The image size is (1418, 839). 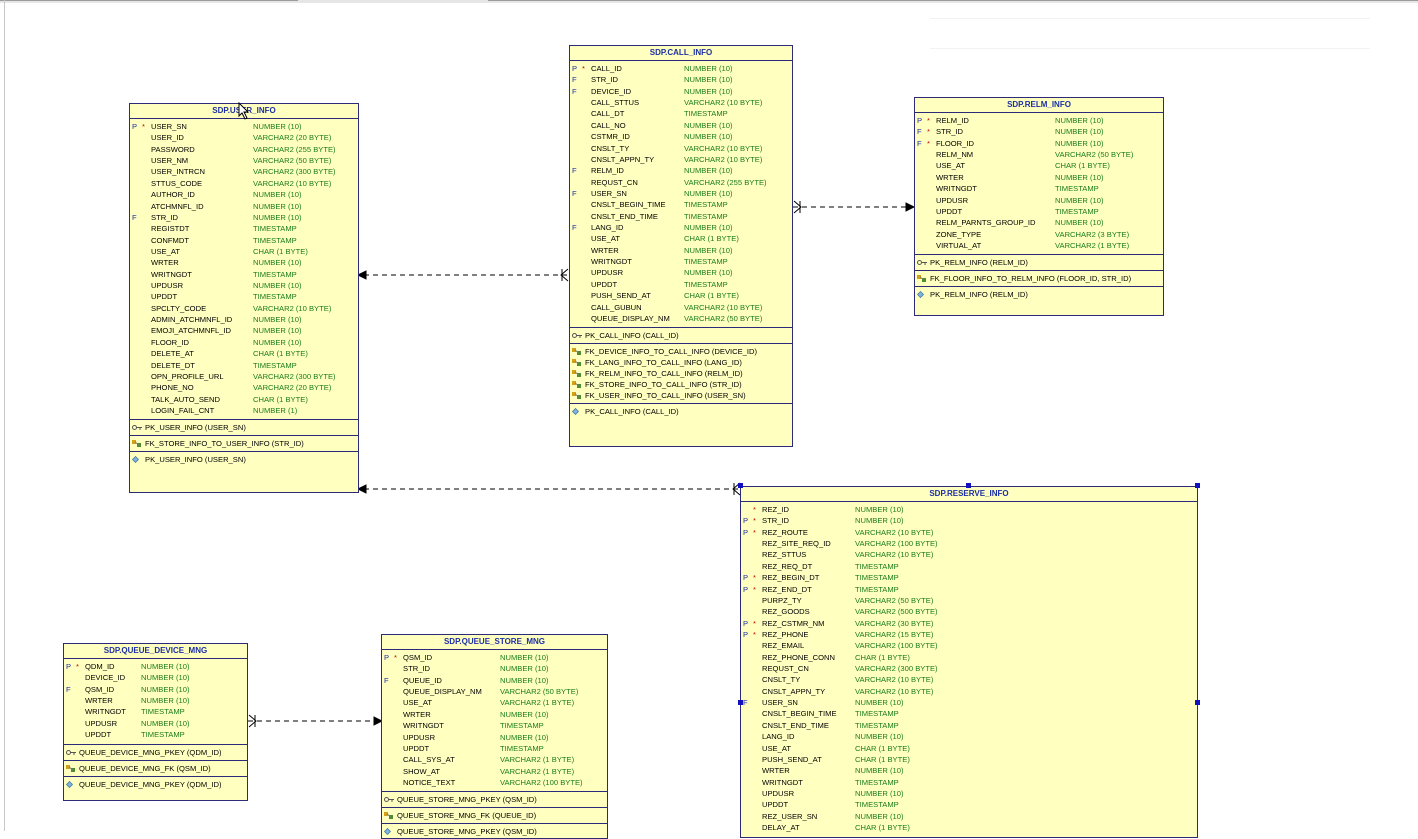 What do you see at coordinates (155, 677) in the screenshot?
I see `column-row: DEVICE_ID NUMBER (10)` at bounding box center [155, 677].